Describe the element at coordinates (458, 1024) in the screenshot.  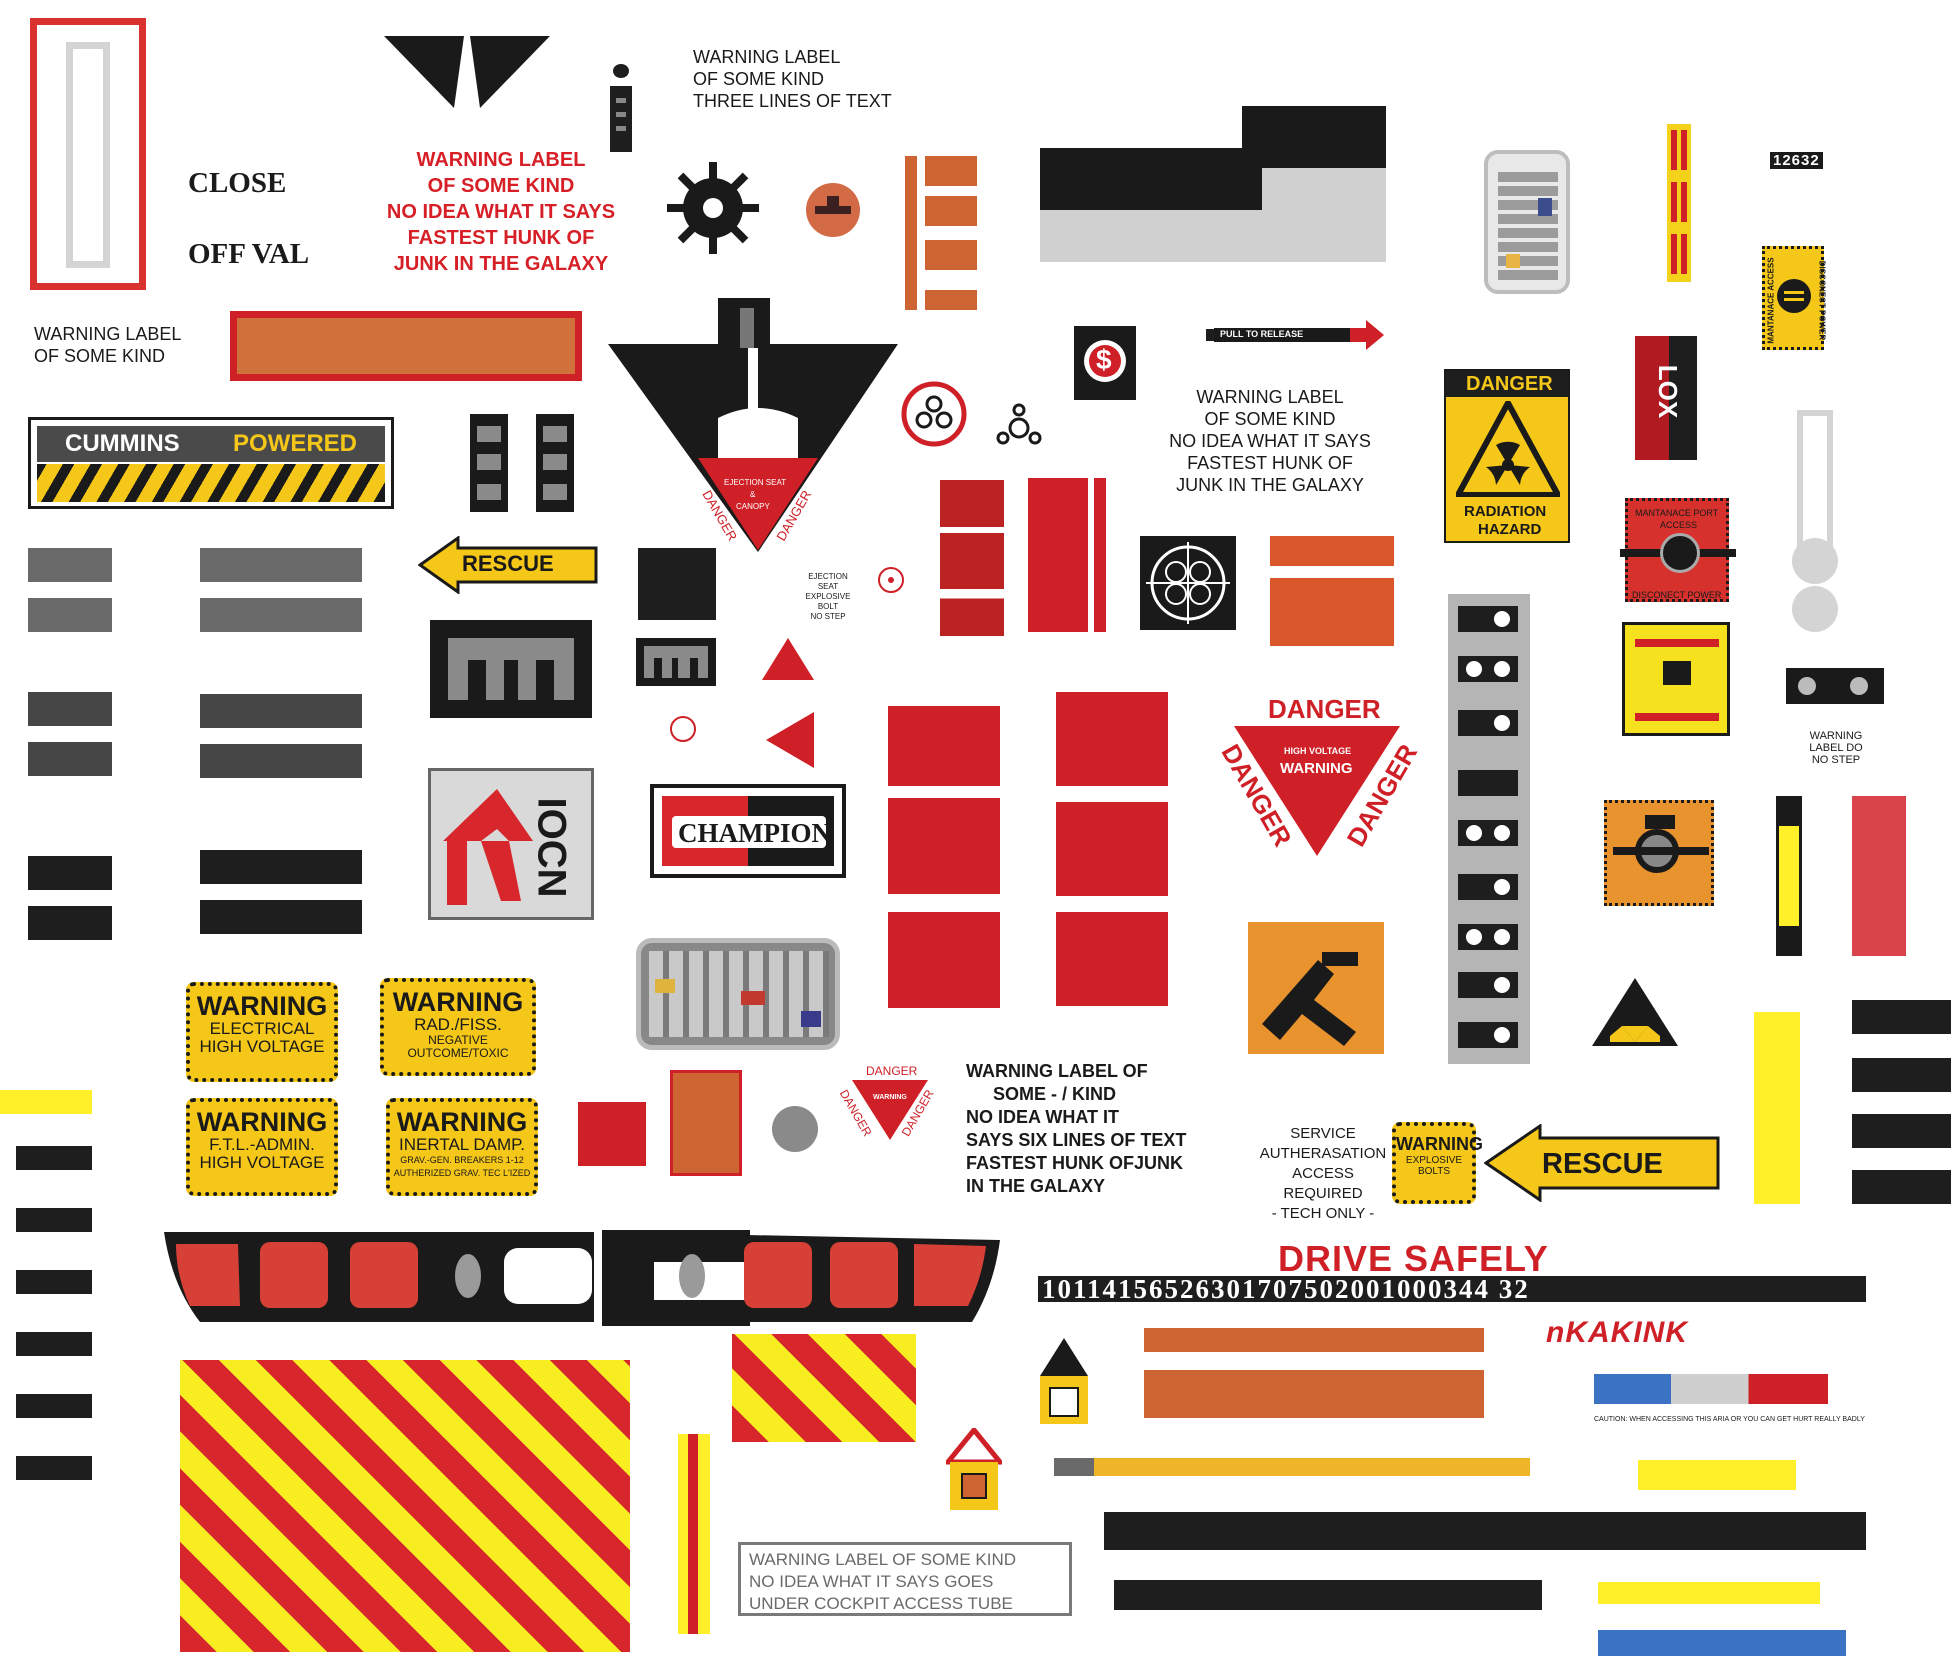
I see `warning-box-line: RAD./FISS.` at that location.